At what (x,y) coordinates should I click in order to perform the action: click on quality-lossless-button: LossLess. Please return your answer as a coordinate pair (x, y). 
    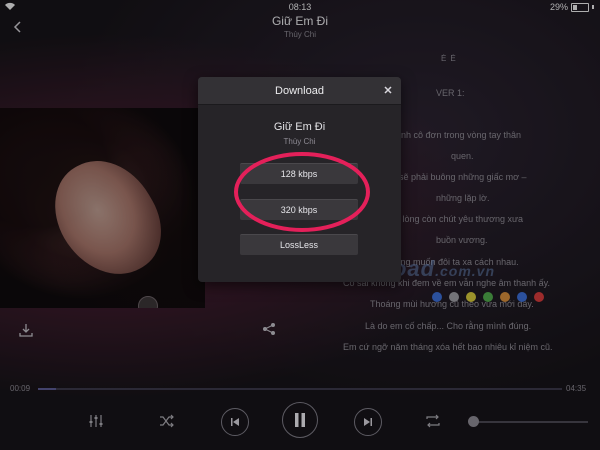
    Looking at the image, I should click on (299, 244).